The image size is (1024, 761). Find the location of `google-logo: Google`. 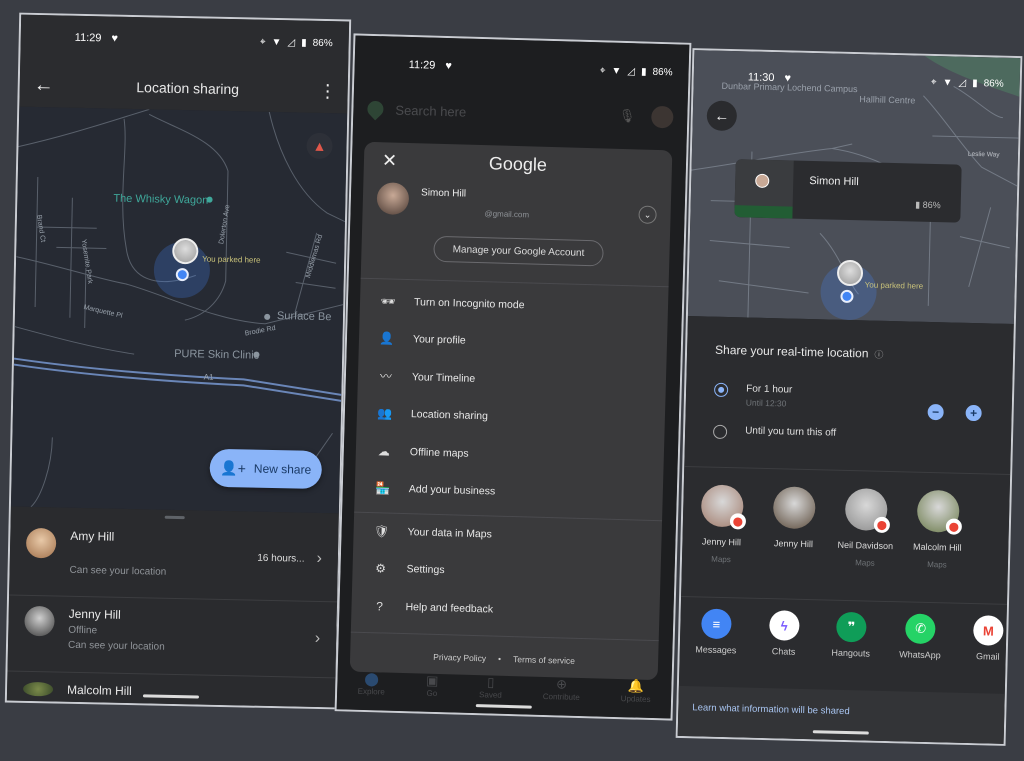

google-logo: Google is located at coordinates (518, 164).